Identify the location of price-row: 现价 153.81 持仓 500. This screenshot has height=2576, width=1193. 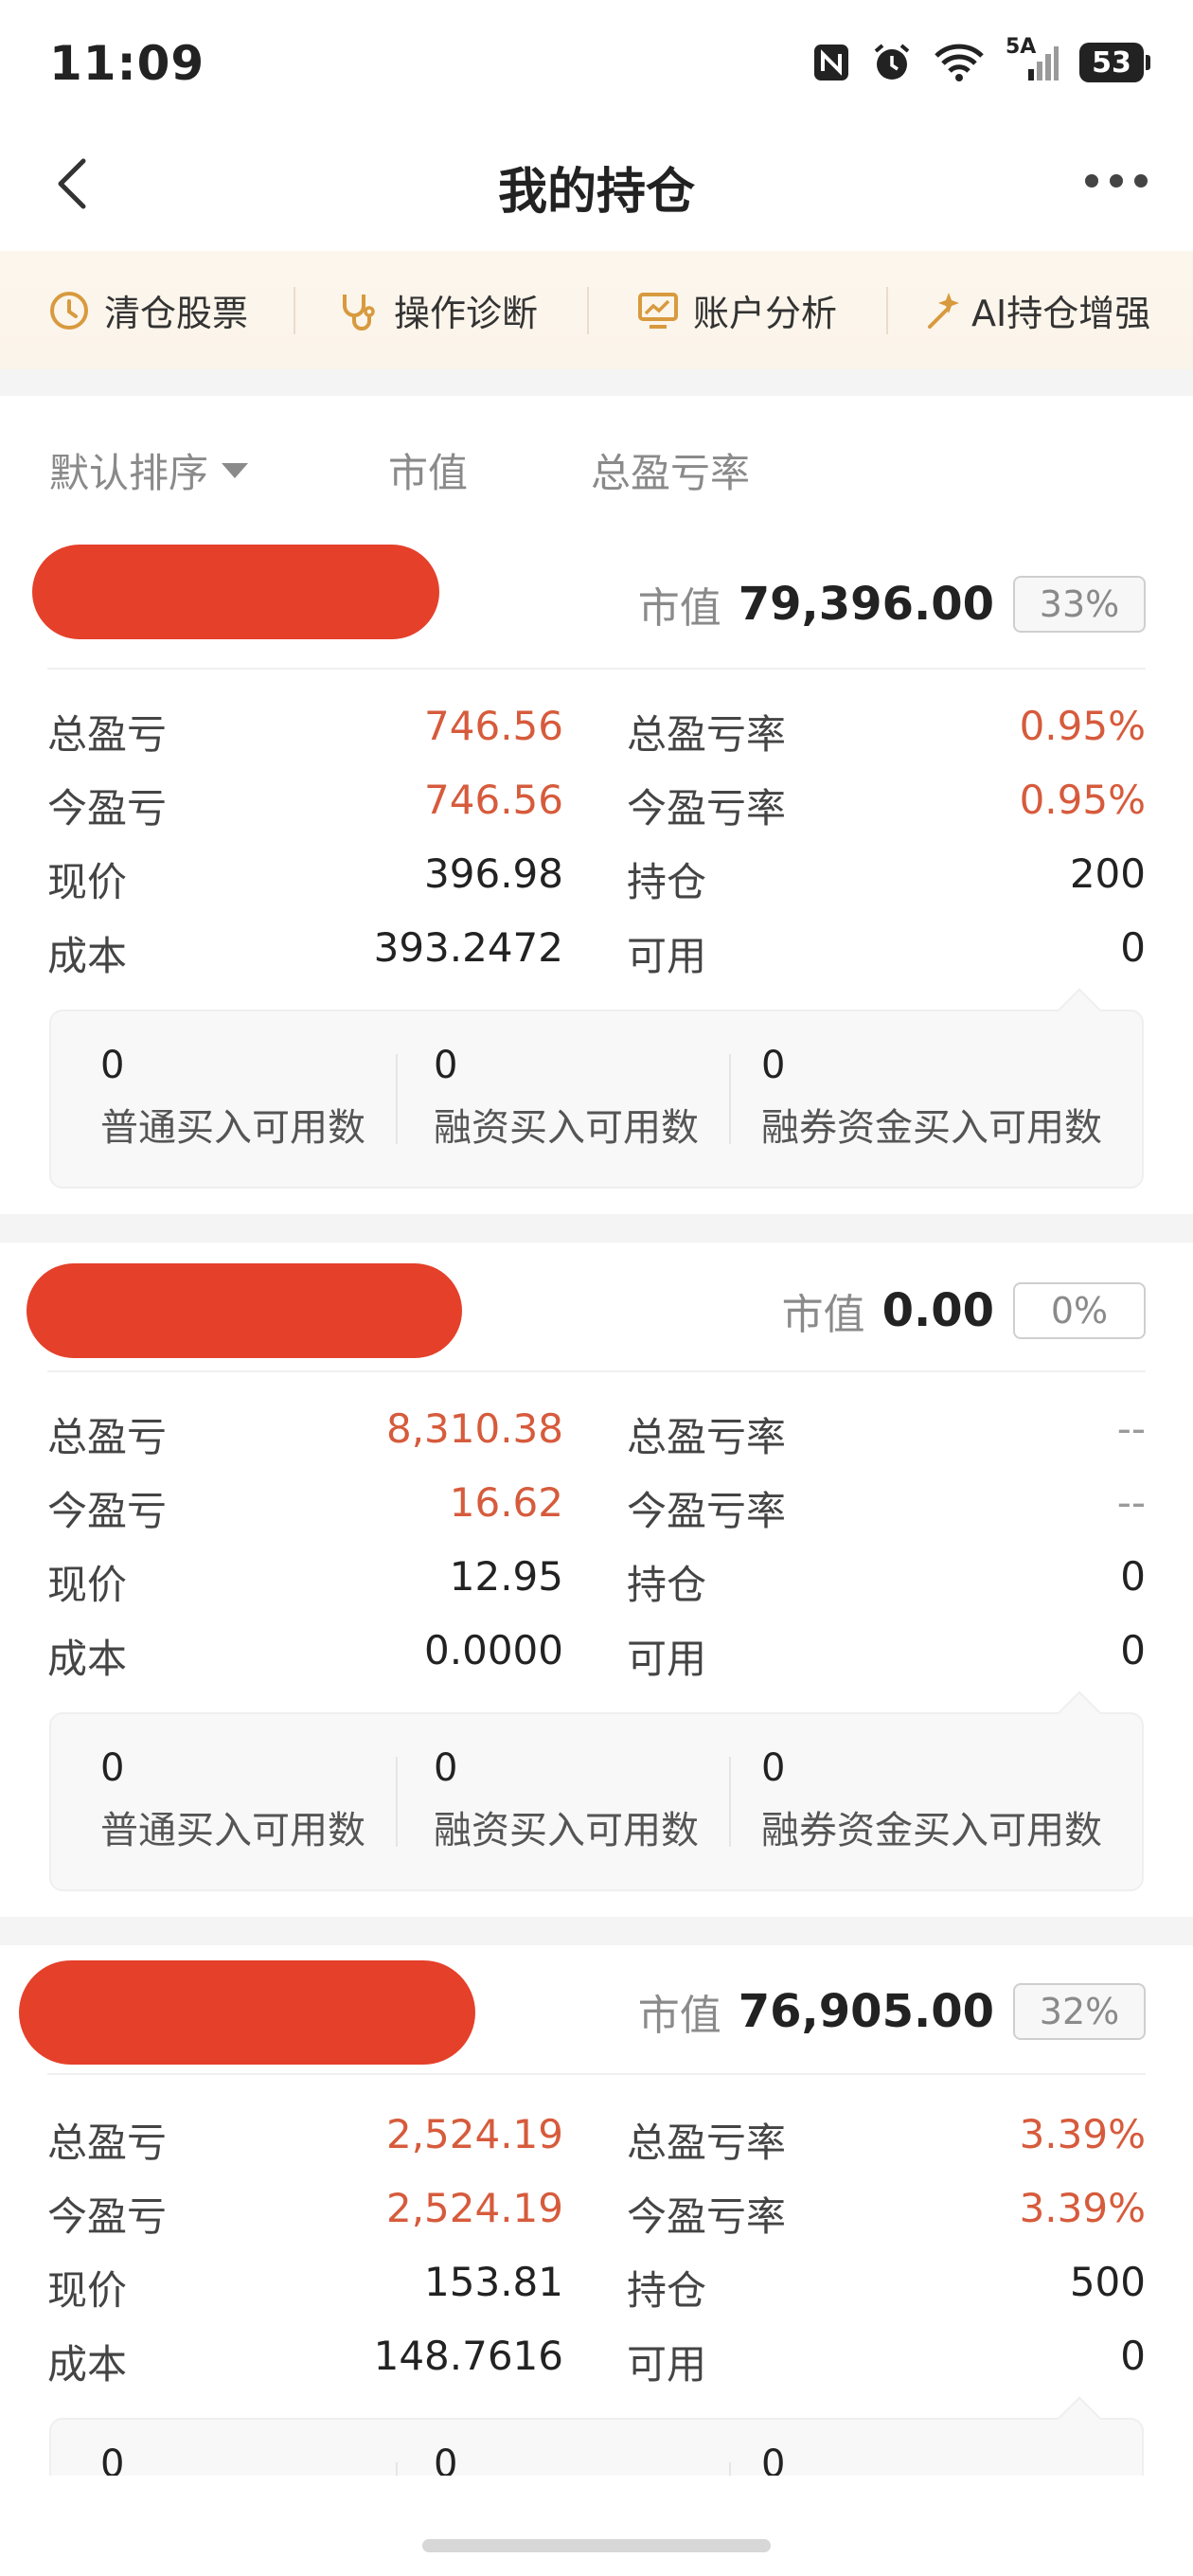
(596, 2292).